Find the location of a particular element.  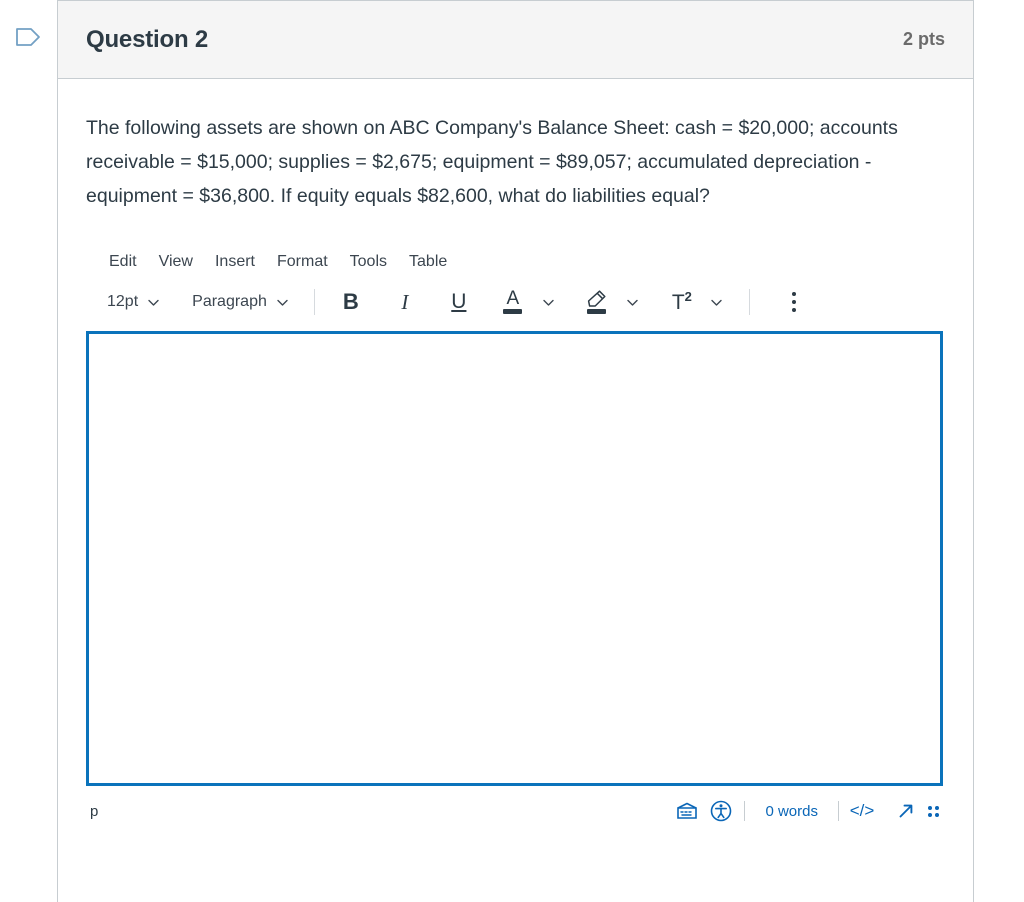

accessibility-checker-icon is located at coordinates (721, 811).